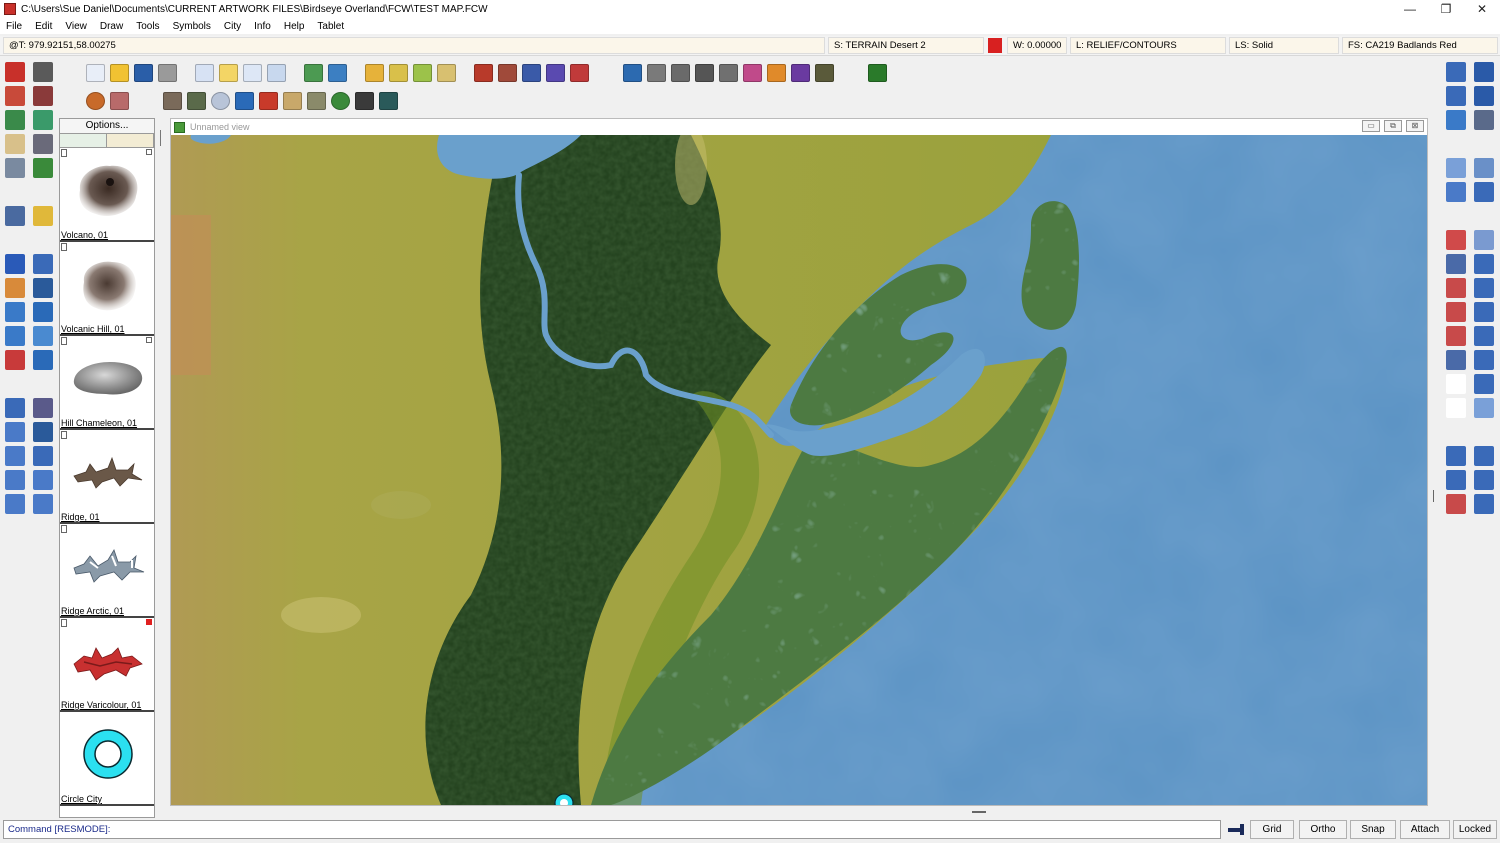  What do you see at coordinates (43, 480) in the screenshot?
I see `box-icon` at bounding box center [43, 480].